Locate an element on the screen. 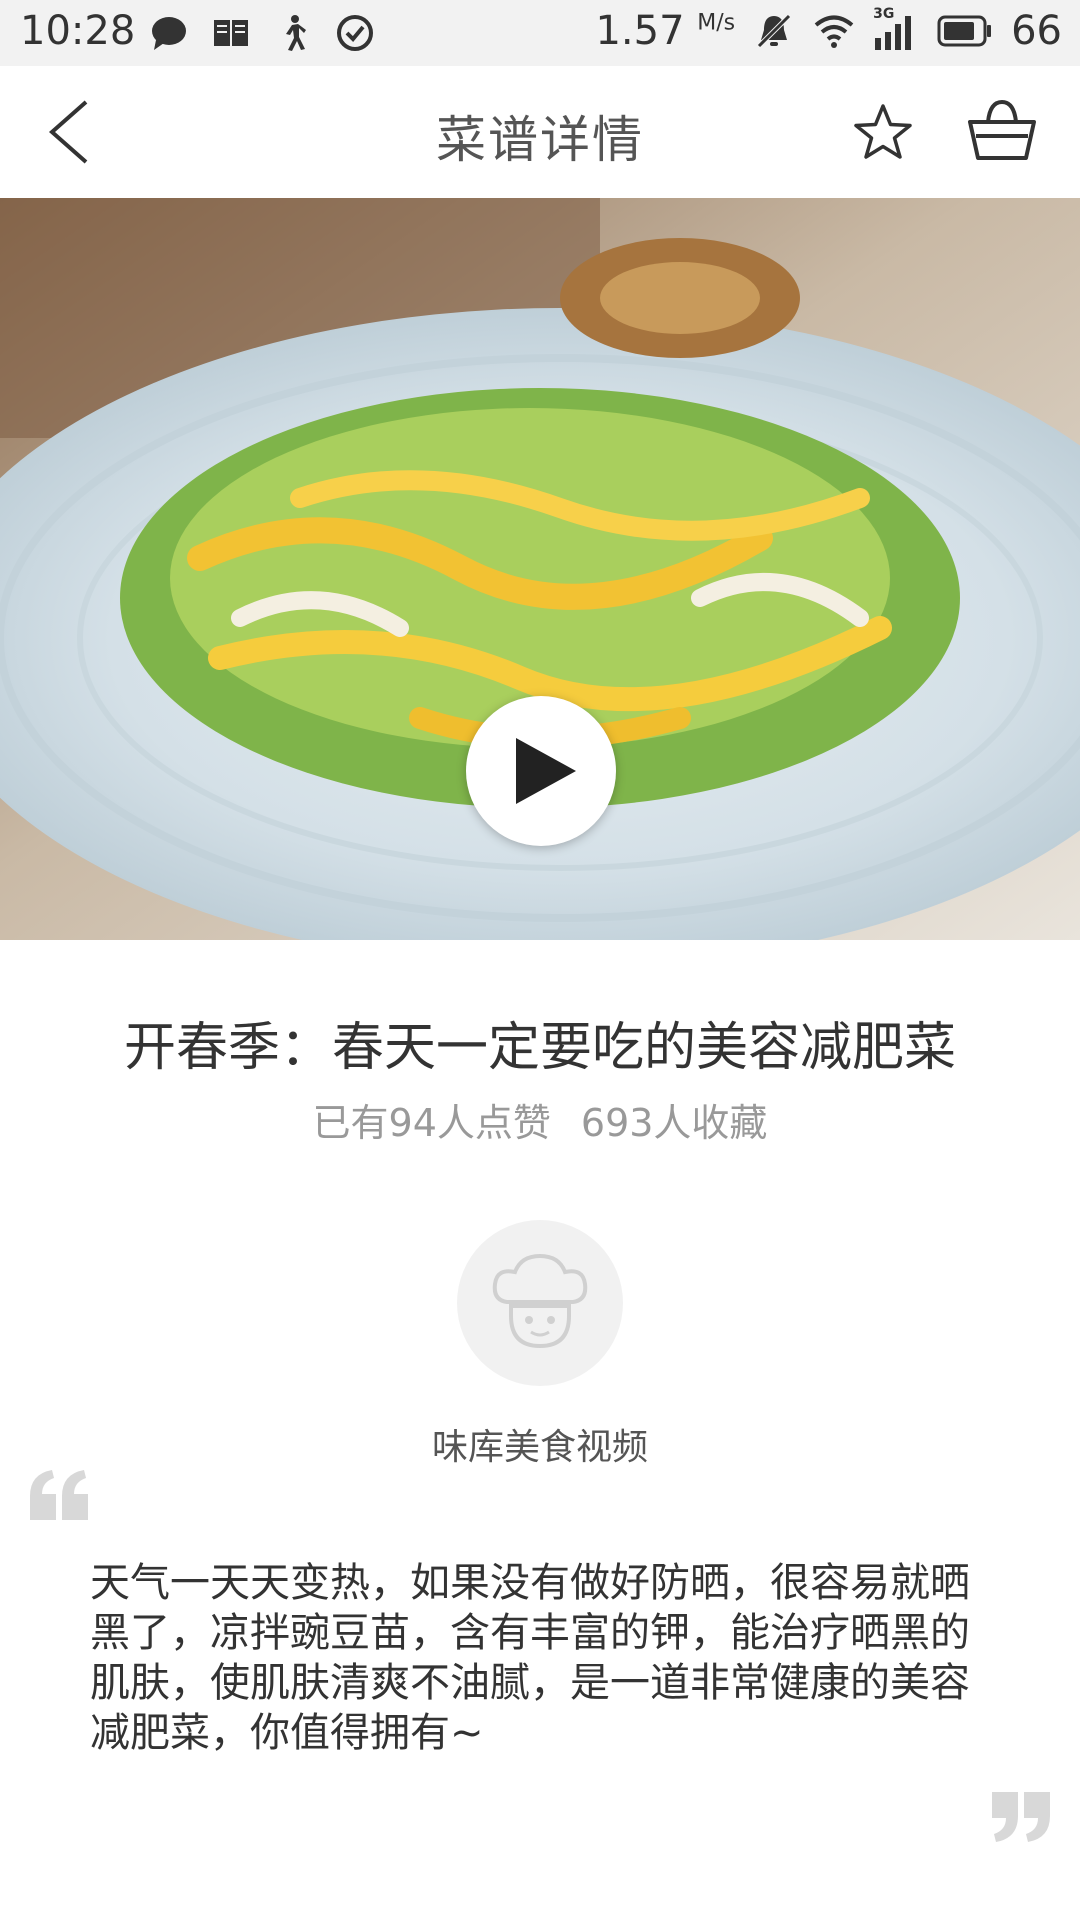 The height and width of the screenshot is (1920, 1080). wifi-icon is located at coordinates (834, 31).